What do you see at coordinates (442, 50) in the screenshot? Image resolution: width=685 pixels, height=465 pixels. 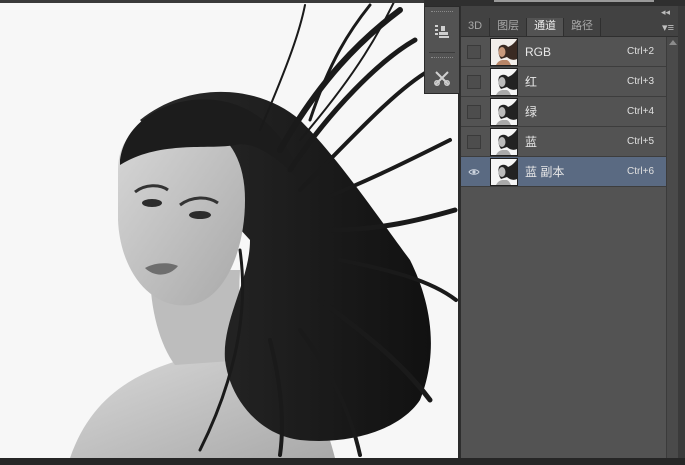 I see `collapsed-panel-strip` at bounding box center [442, 50].